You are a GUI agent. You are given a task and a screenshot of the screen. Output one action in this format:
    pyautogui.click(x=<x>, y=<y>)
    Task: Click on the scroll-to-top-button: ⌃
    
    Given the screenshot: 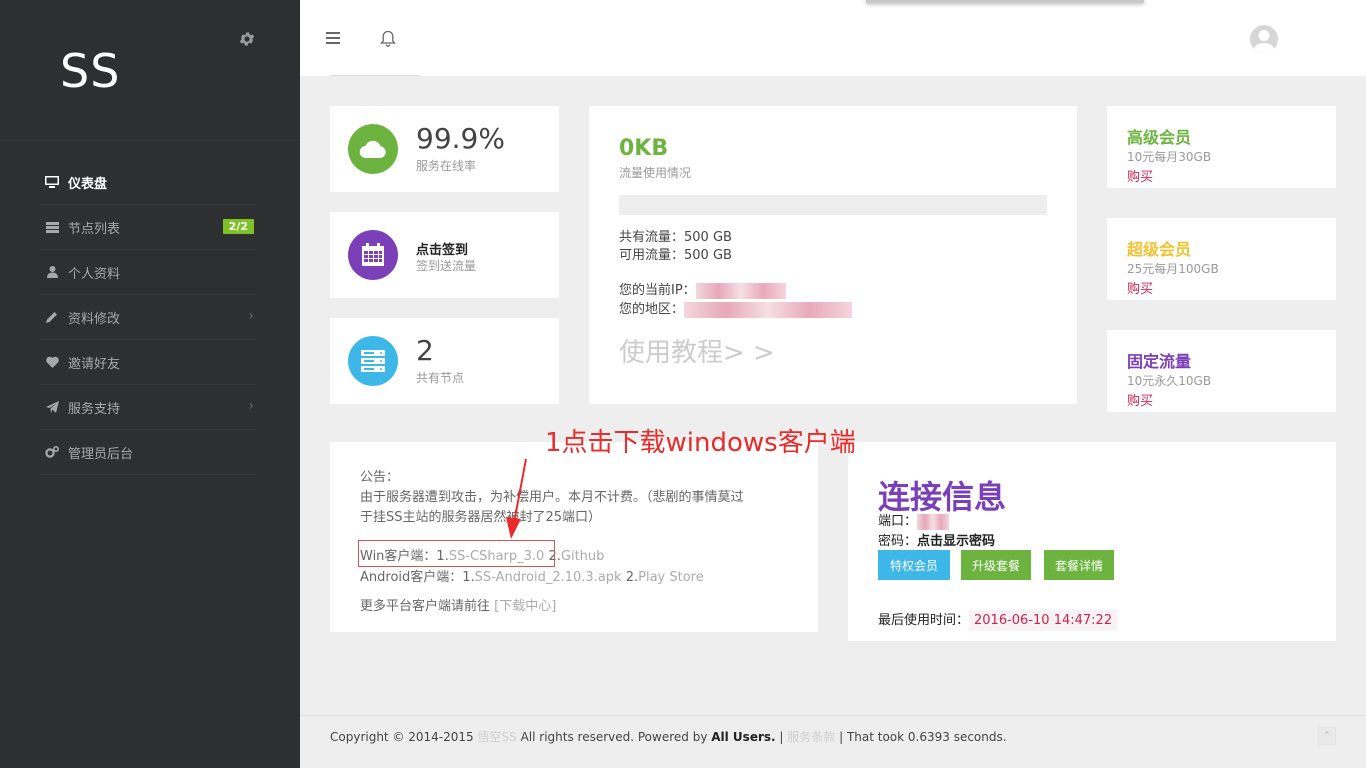 What is the action you would take?
    pyautogui.click(x=1327, y=736)
    